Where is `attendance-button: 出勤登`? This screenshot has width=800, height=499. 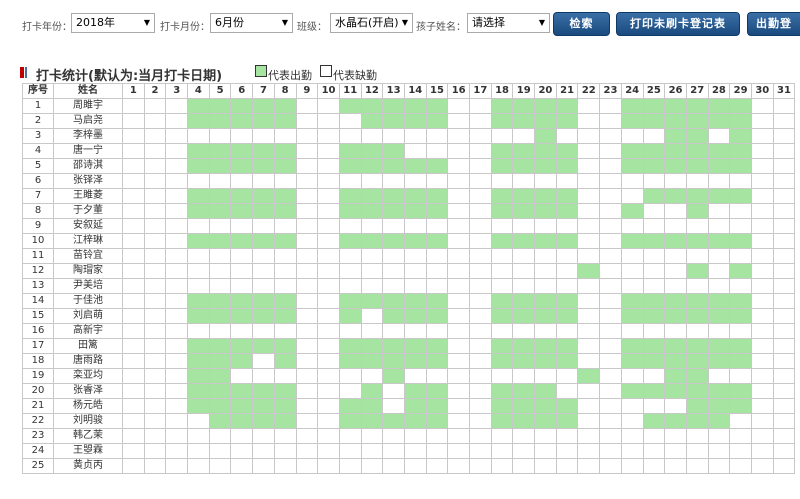 attendance-button: 出勤登 is located at coordinates (773, 24).